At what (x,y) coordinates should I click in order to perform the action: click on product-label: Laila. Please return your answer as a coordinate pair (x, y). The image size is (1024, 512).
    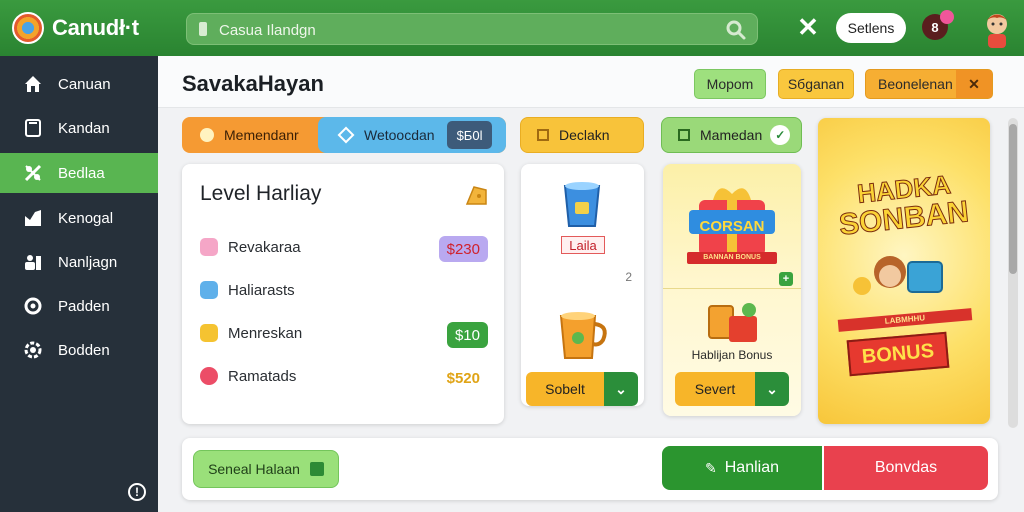
    Looking at the image, I should click on (583, 245).